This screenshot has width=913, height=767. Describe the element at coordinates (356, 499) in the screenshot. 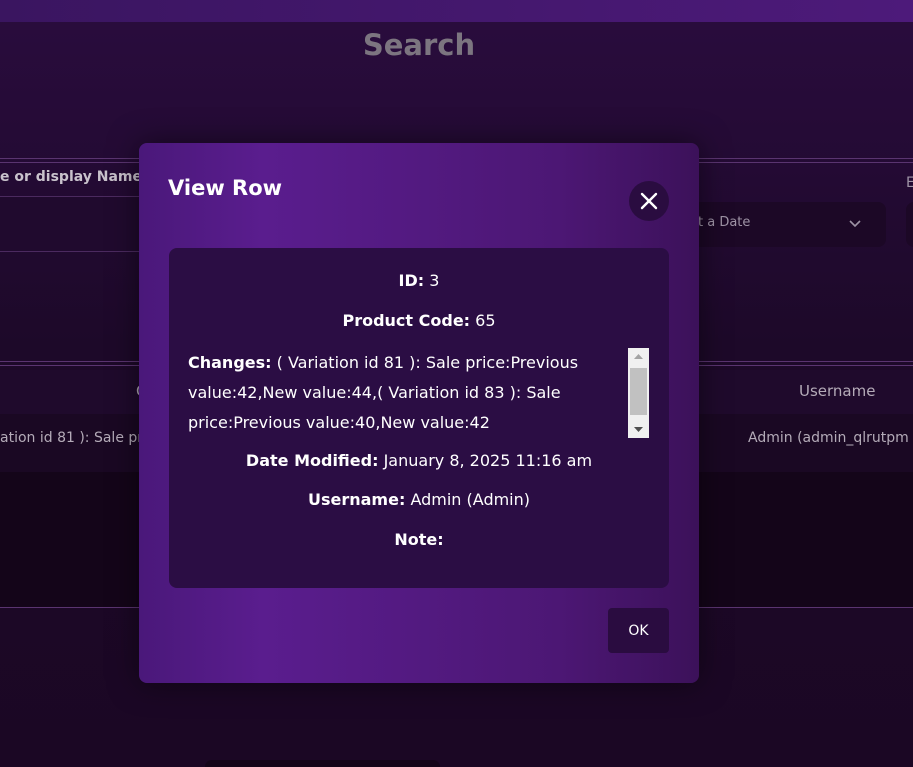

I see `username-label: Username:` at that location.